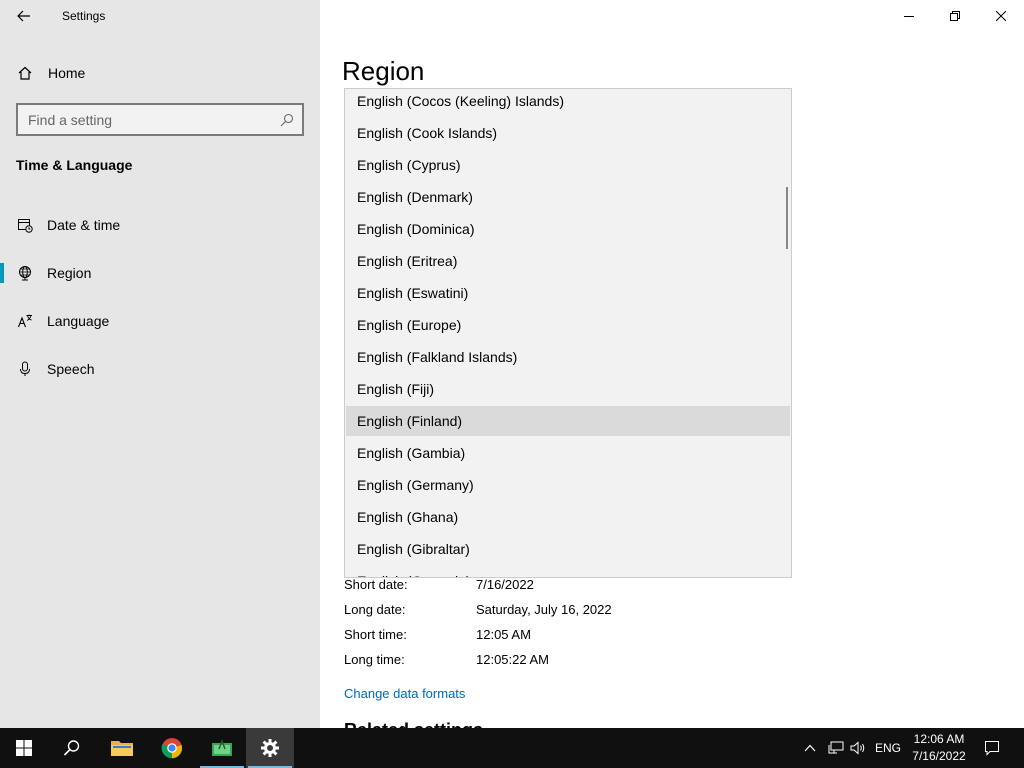 The image size is (1024, 768). Describe the element at coordinates (25, 369) in the screenshot. I see `microphone-icon` at that location.